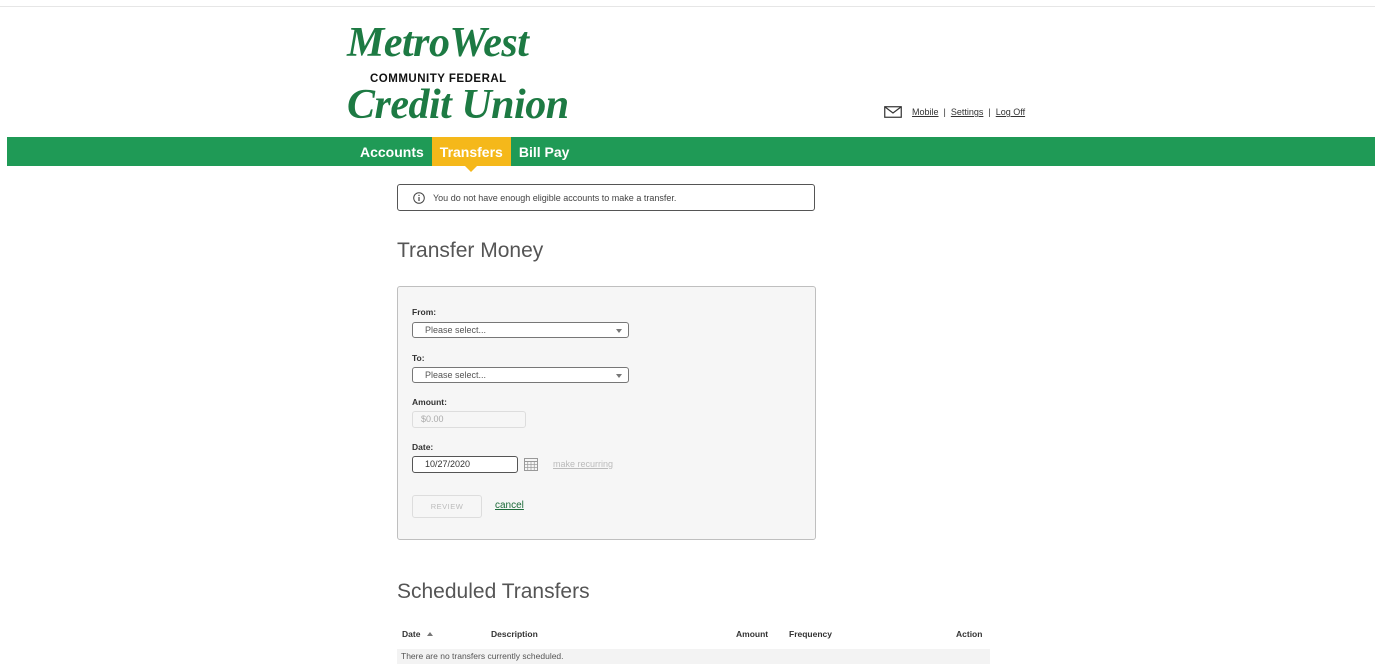  I want to click on column-header-frequency: Frequency, so click(810, 634).